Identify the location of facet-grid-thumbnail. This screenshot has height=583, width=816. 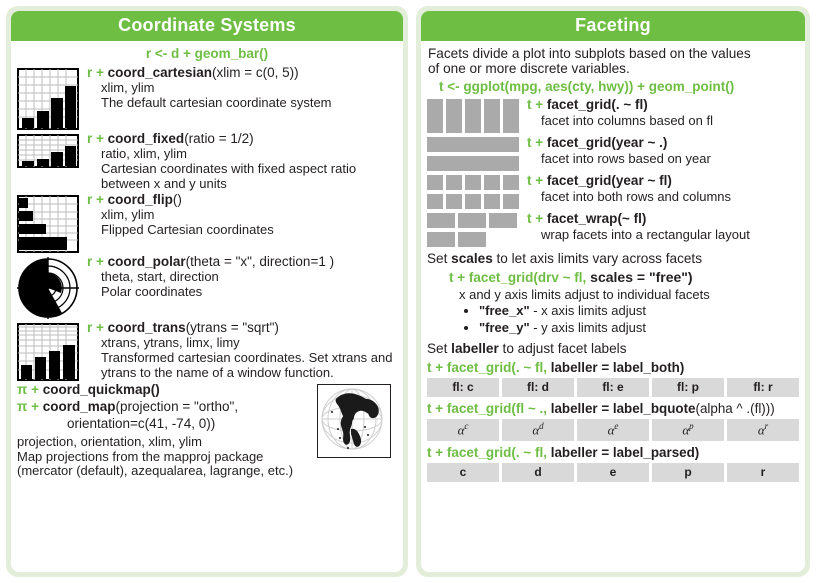
(472, 191).